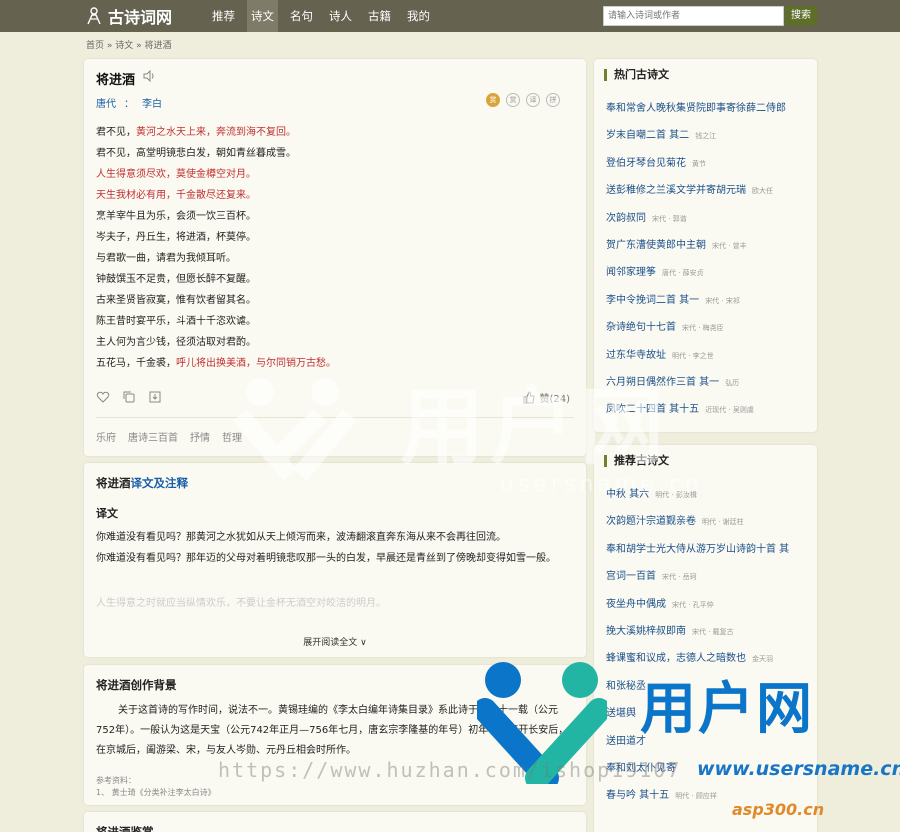 This screenshot has width=900, height=832. What do you see at coordinates (176, 300) in the screenshot?
I see `poem-line-text: 古来圣贤皆寂寞，惟有饮者留其名。` at bounding box center [176, 300].